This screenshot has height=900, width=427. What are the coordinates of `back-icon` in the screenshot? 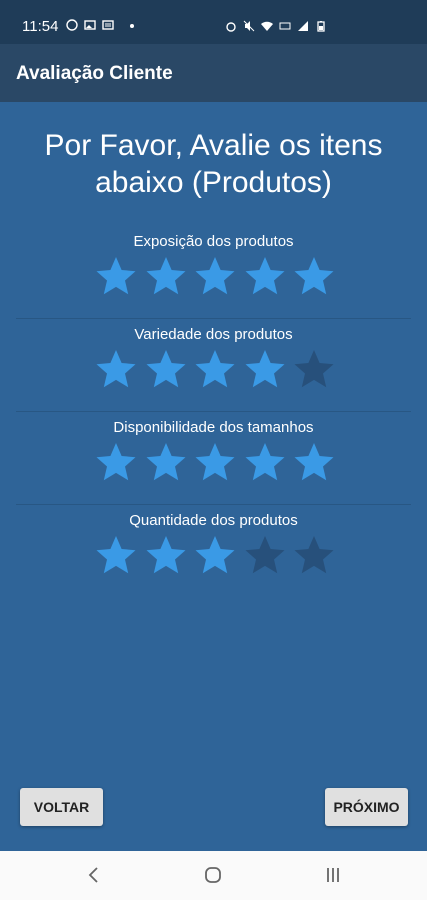 It's located at (94, 875).